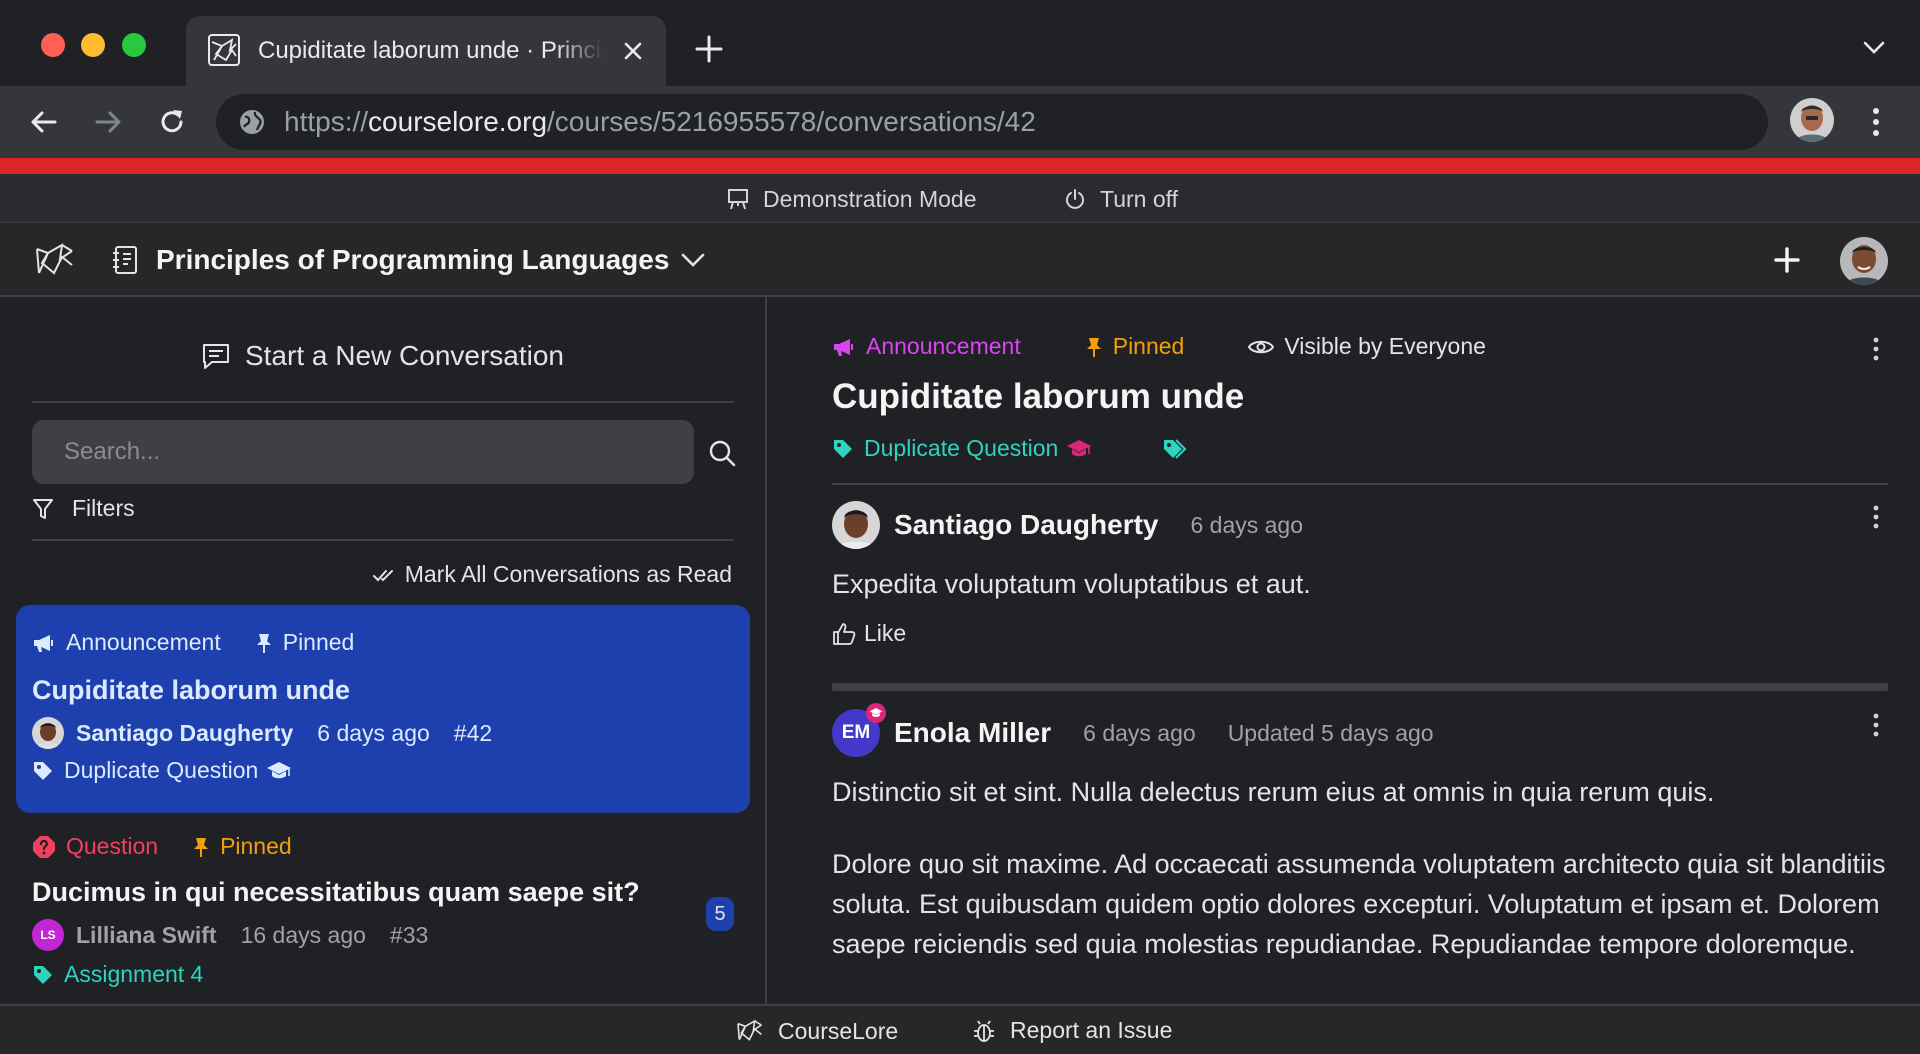 The width and height of the screenshot is (1920, 1054). Describe the element at coordinates (1876, 122) in the screenshot. I see `browser-menu-icon` at that location.